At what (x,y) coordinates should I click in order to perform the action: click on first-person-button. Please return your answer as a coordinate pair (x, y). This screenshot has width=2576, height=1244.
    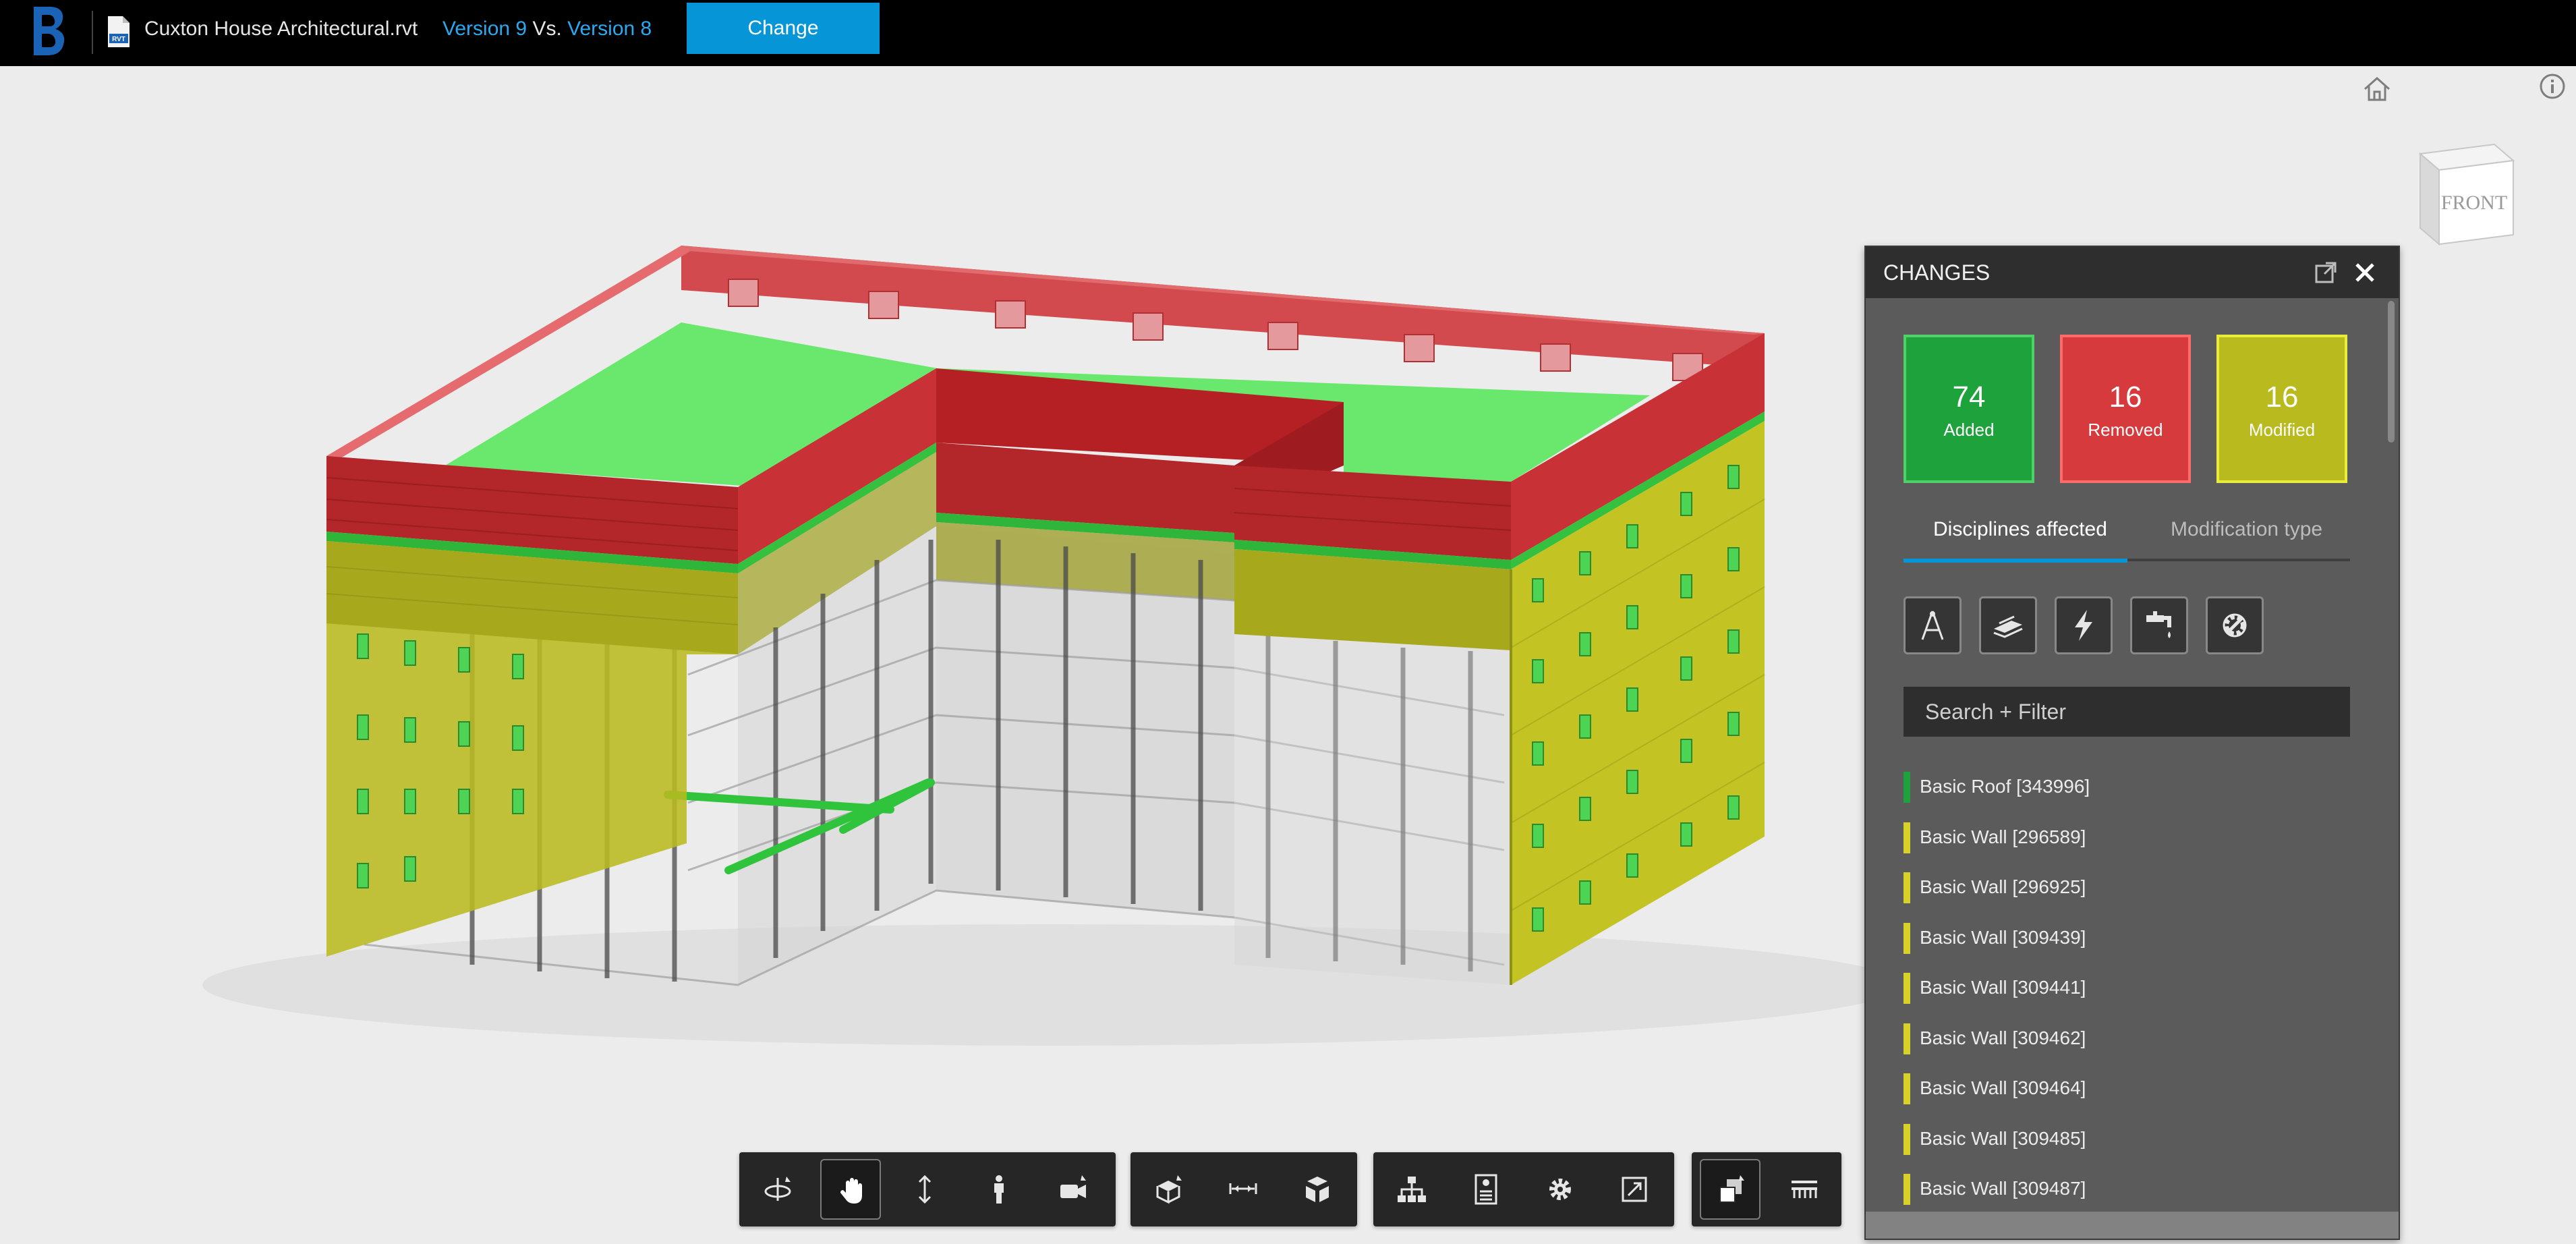
    Looking at the image, I should click on (999, 1189).